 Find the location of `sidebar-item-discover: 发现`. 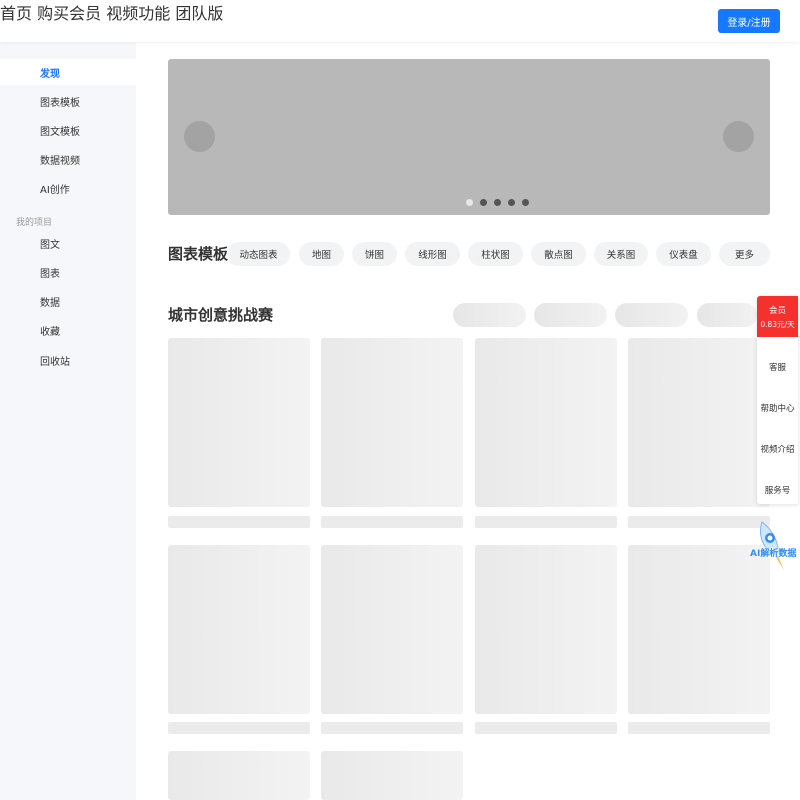

sidebar-item-discover: 发现 is located at coordinates (68, 72).